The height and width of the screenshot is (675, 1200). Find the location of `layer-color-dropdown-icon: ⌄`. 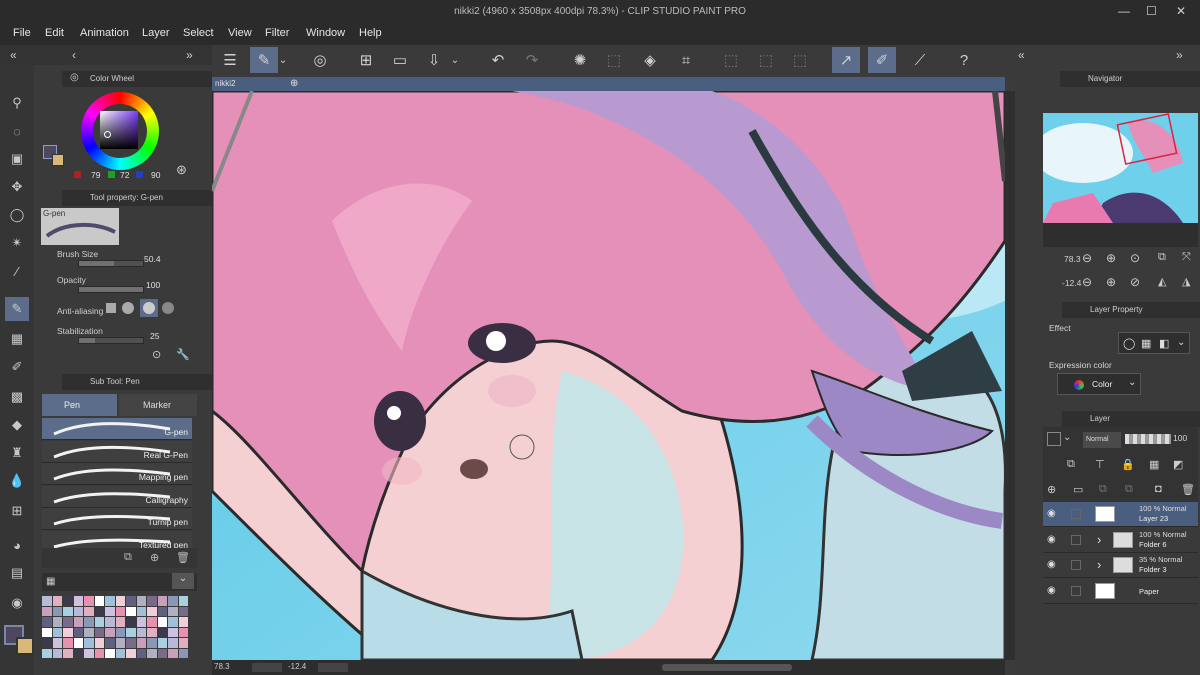

layer-color-dropdown-icon: ⌄ is located at coordinates (1067, 437).